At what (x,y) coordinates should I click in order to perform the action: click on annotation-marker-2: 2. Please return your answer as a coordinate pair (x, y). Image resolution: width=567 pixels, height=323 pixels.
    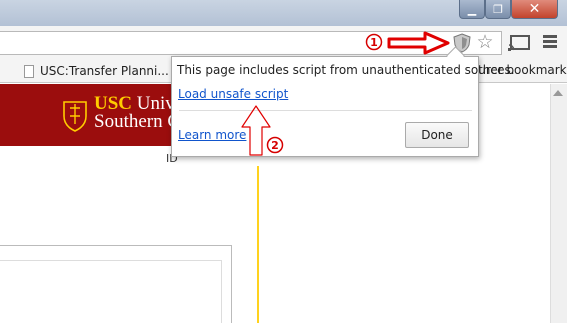
    Looking at the image, I should click on (275, 145).